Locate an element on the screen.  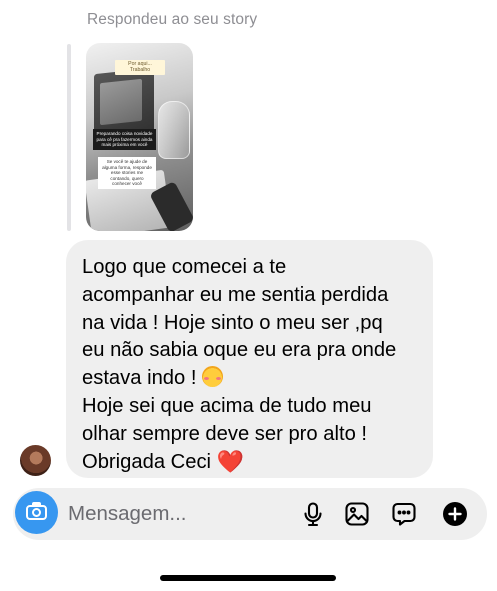
red-heart-icon: ❤️ is located at coordinates (230, 462).